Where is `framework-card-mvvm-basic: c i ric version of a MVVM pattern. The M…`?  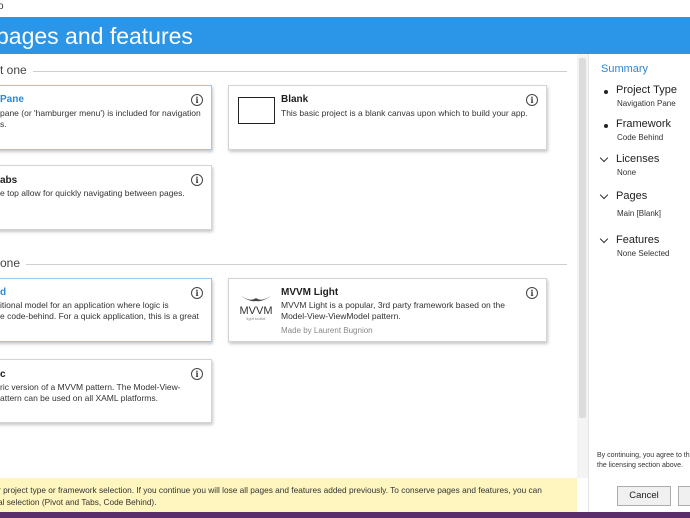 framework-card-mvvm-basic: c i ric version of a MVVM pattern. The M… is located at coordinates (106, 391).